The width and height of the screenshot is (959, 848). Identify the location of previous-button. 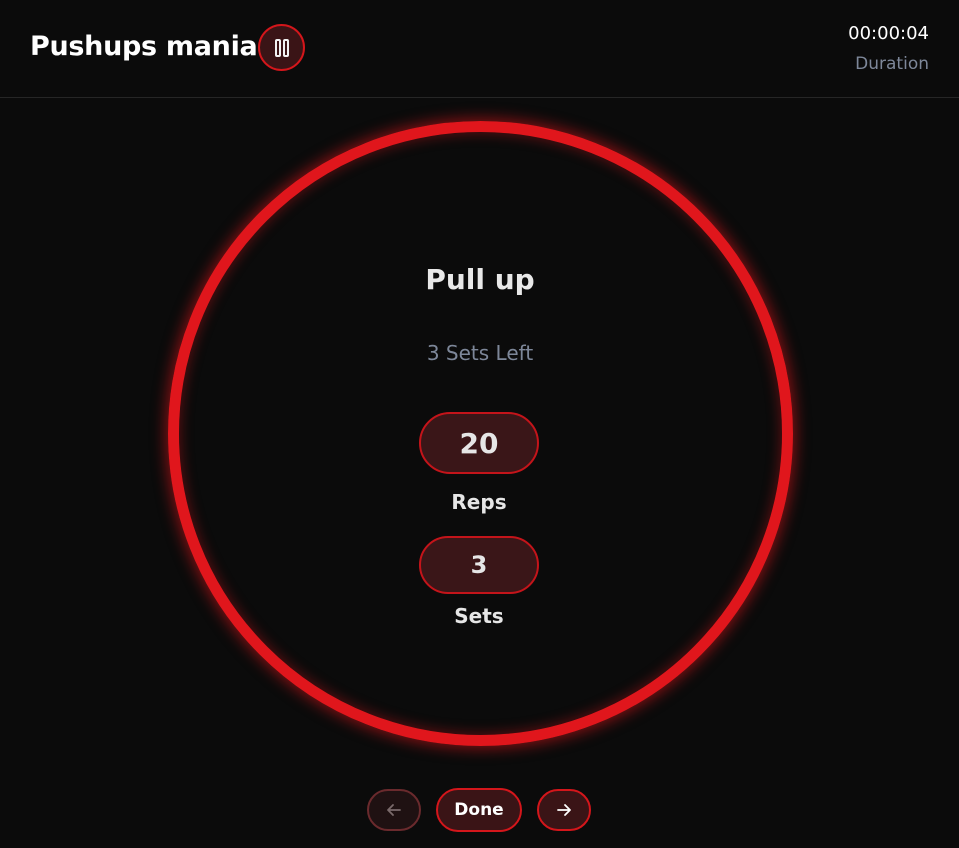
(394, 810).